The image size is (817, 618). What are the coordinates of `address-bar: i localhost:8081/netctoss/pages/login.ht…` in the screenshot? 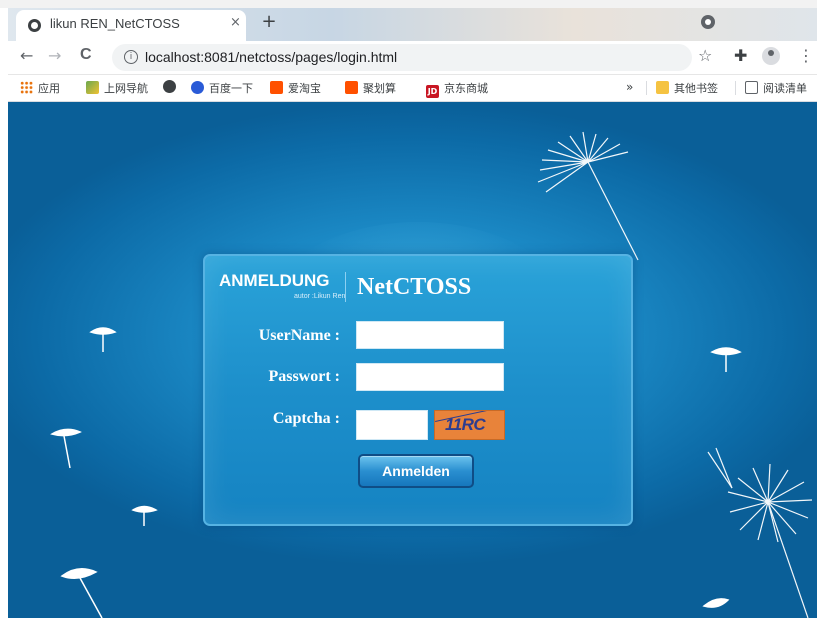 It's located at (402, 57).